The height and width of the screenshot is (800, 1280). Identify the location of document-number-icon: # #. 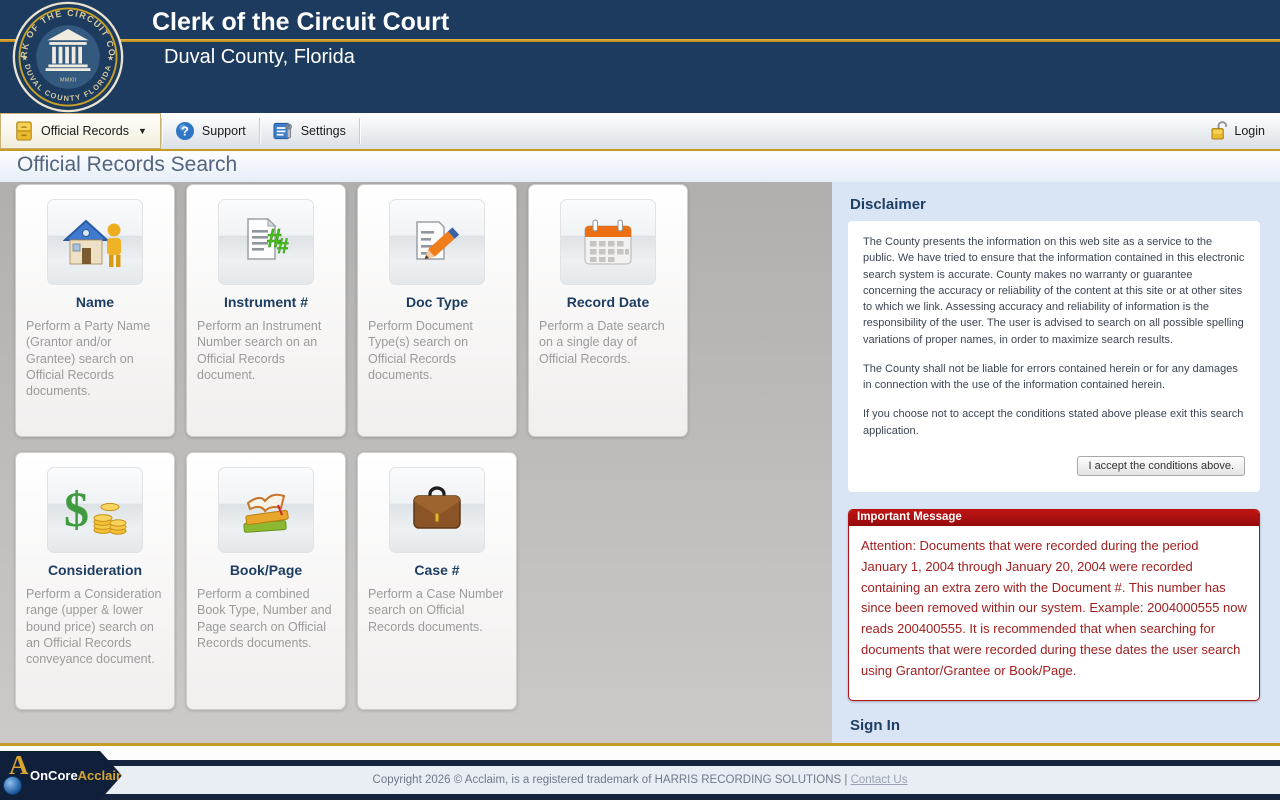
(268, 238).